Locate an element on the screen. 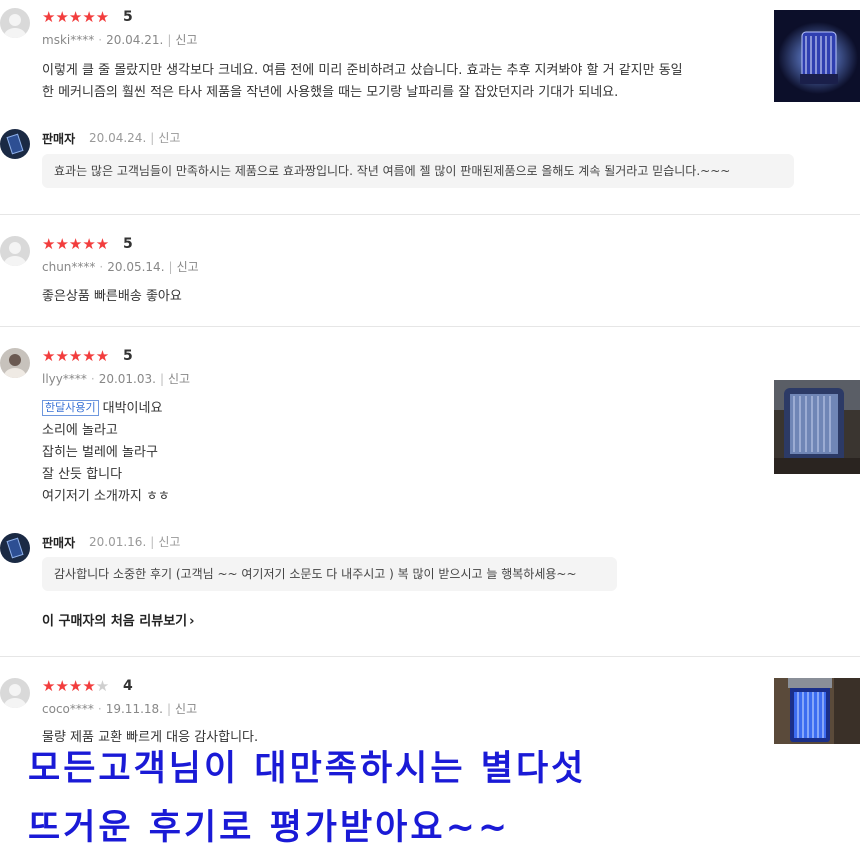 This screenshot has height=860, width=860. seller-reply-meta: 20.04.24. | 신고 is located at coordinates (135, 138).